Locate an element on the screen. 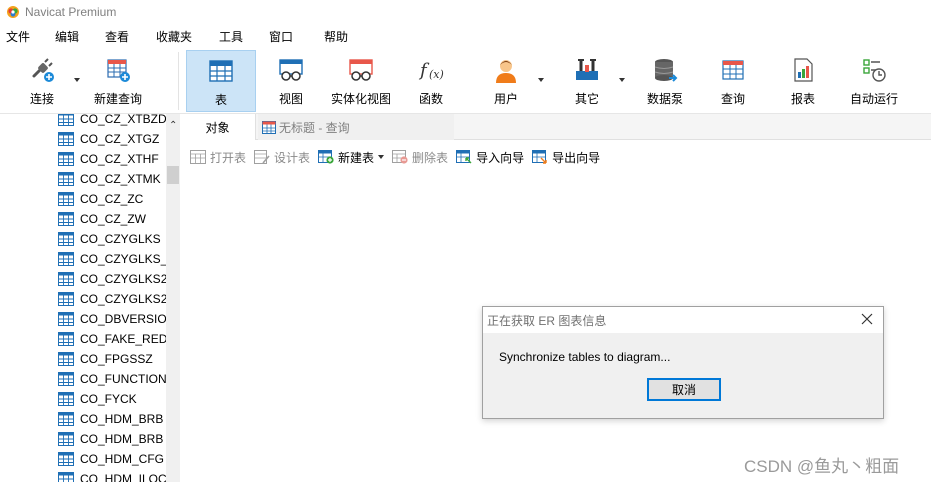 This screenshot has height=482, width=931. menu-view: 查看 is located at coordinates (117, 36).